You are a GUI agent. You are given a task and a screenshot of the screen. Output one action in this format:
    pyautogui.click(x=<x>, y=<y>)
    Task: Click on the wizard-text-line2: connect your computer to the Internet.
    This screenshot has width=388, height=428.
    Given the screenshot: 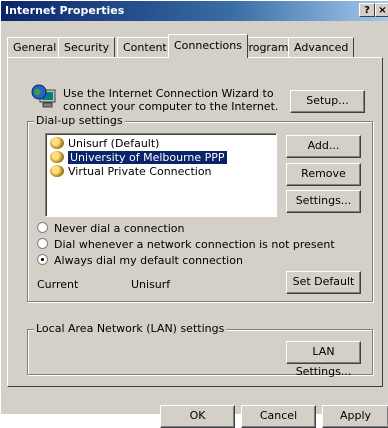 What is the action you would take?
    pyautogui.click(x=171, y=106)
    